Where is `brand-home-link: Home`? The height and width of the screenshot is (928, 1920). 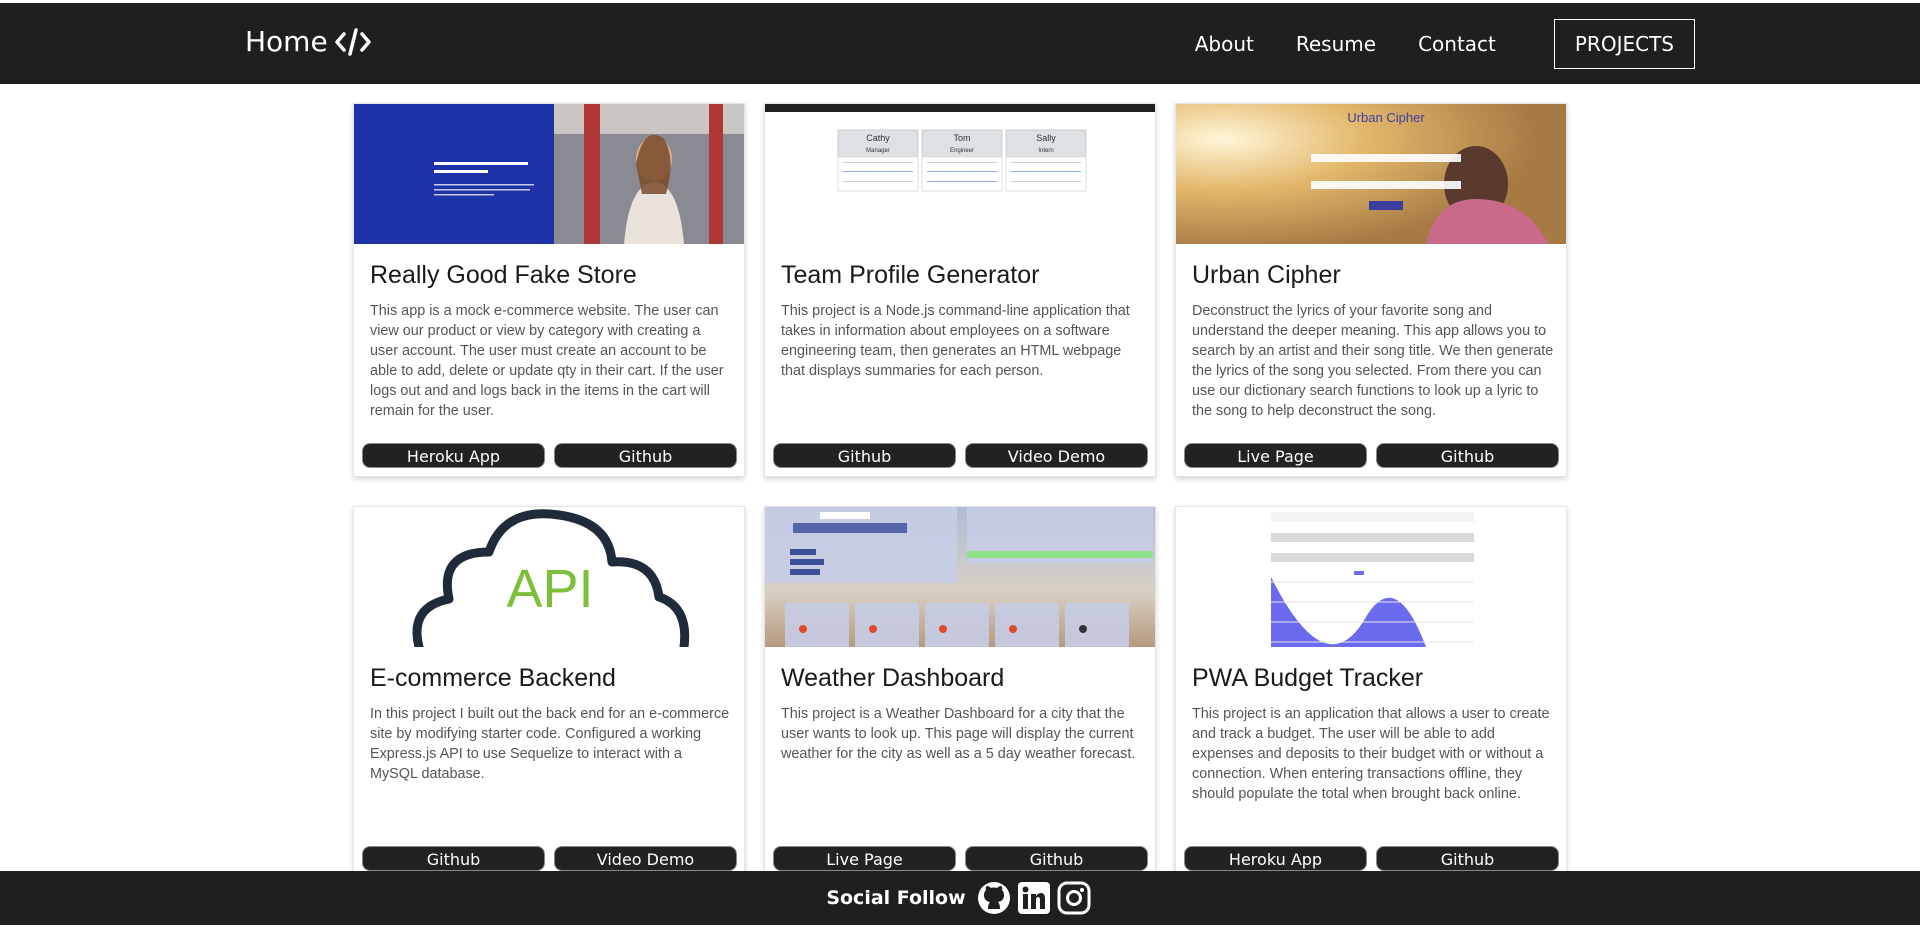 brand-home-link: Home is located at coordinates (308, 41).